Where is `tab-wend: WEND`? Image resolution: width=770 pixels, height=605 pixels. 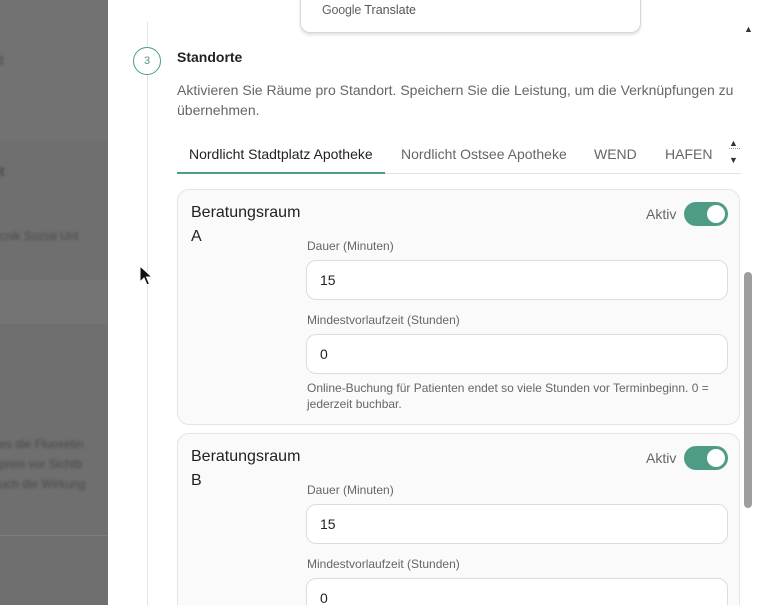
tab-wend: WEND is located at coordinates (615, 154).